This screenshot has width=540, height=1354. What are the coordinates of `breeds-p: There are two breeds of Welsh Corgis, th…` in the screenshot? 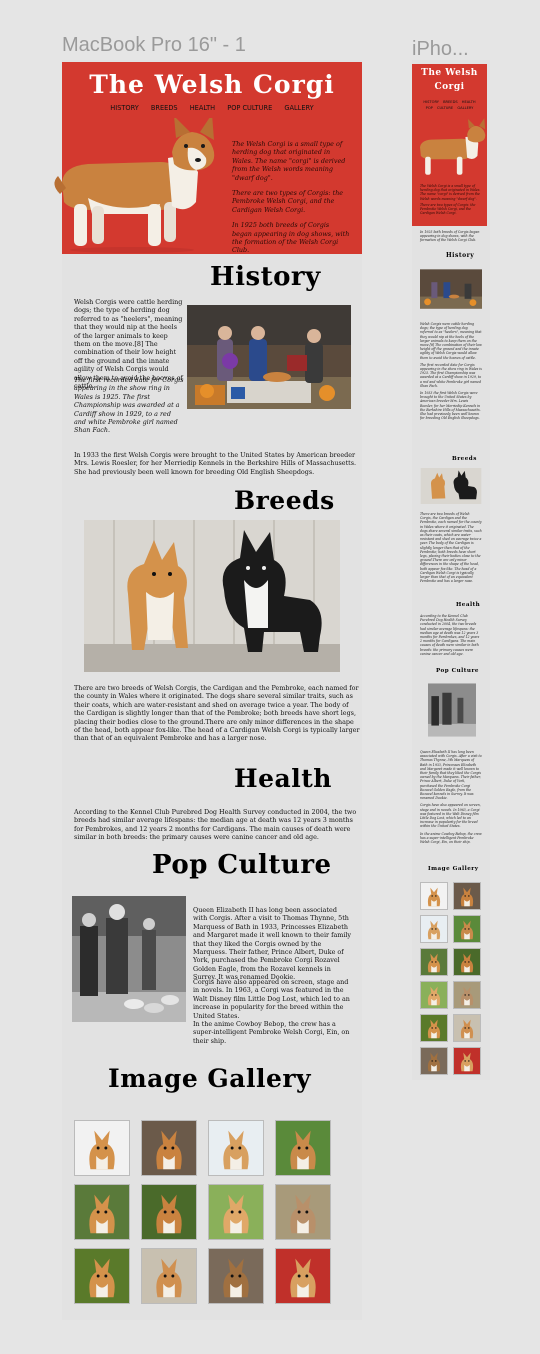 It's located at (217, 713).